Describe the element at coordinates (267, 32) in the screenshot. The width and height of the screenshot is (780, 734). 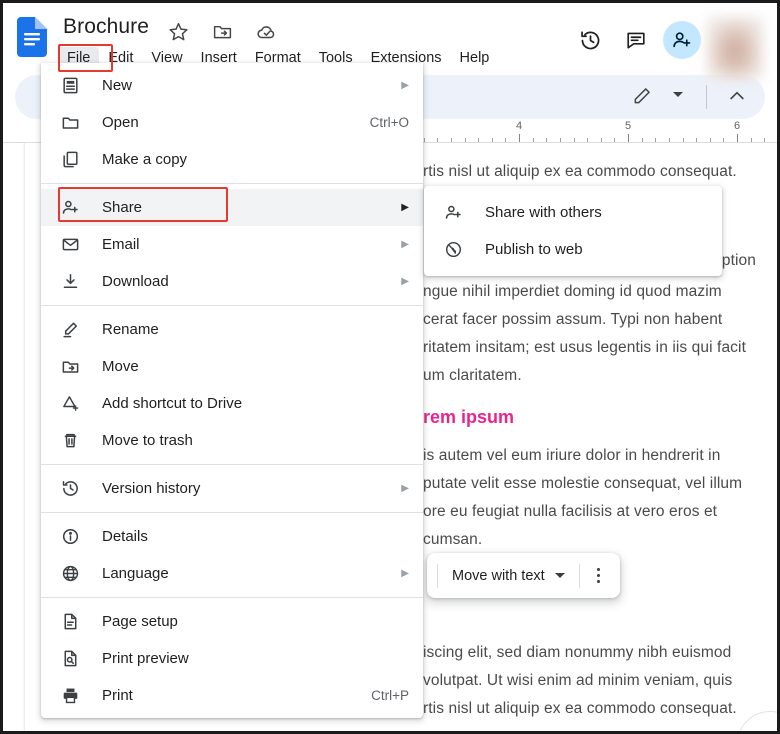
I see `cloud-saved-icon` at that location.